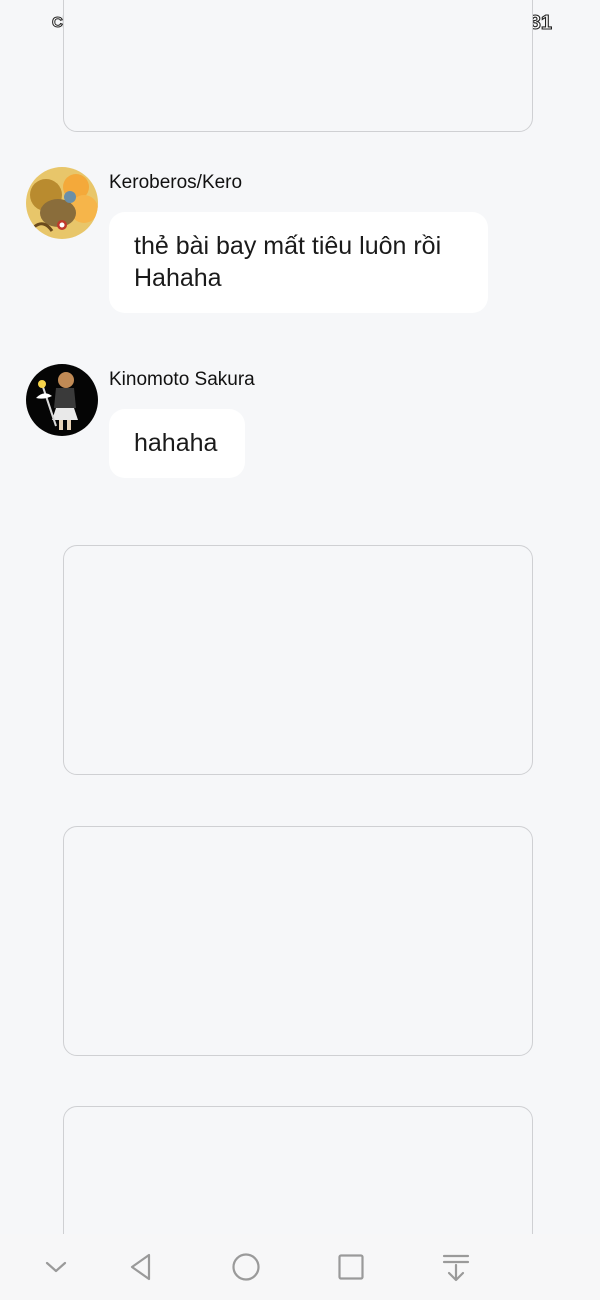  What do you see at coordinates (351, 1267) in the screenshot?
I see `recents-icon` at bounding box center [351, 1267].